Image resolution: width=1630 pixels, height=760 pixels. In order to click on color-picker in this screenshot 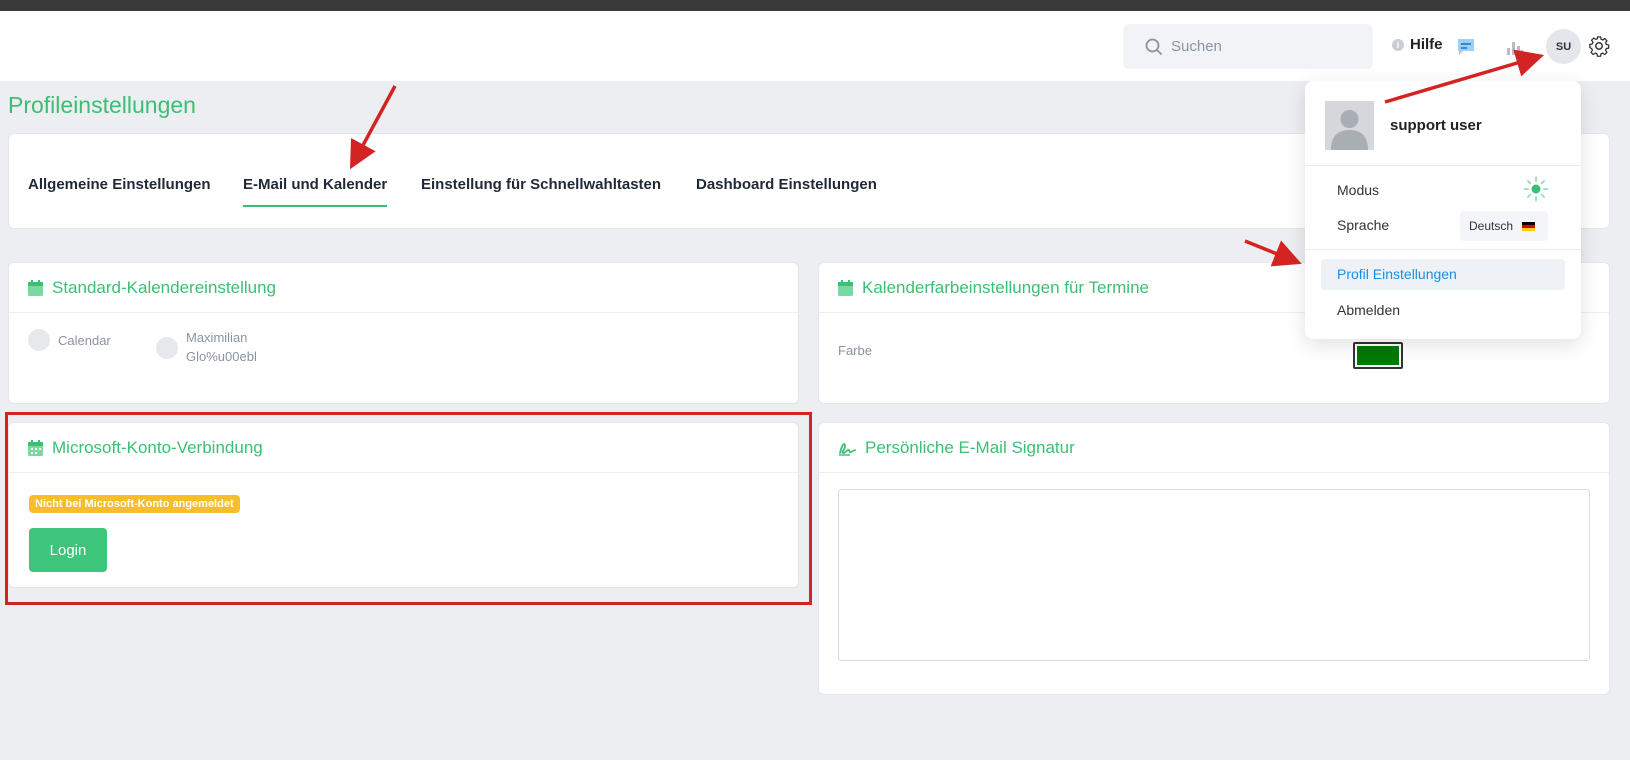, I will do `click(1378, 355)`.